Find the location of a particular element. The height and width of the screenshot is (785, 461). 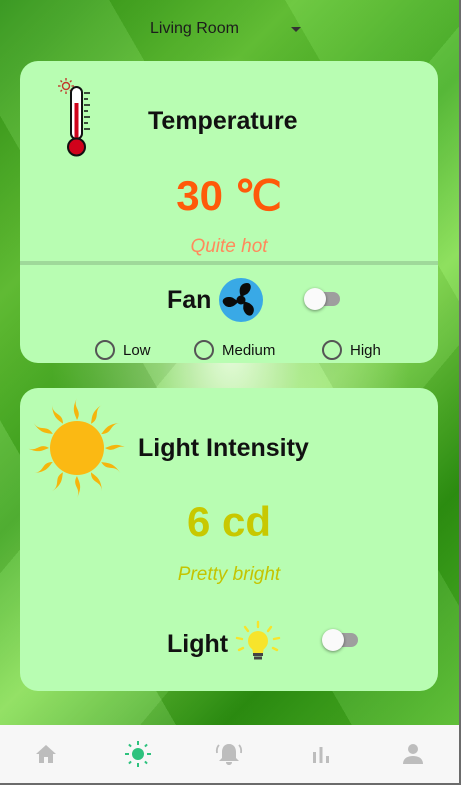

light-toggle is located at coordinates (340, 640).